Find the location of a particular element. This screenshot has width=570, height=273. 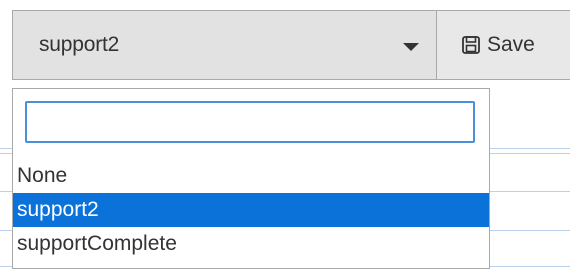

chevron-down-icon is located at coordinates (411, 47).